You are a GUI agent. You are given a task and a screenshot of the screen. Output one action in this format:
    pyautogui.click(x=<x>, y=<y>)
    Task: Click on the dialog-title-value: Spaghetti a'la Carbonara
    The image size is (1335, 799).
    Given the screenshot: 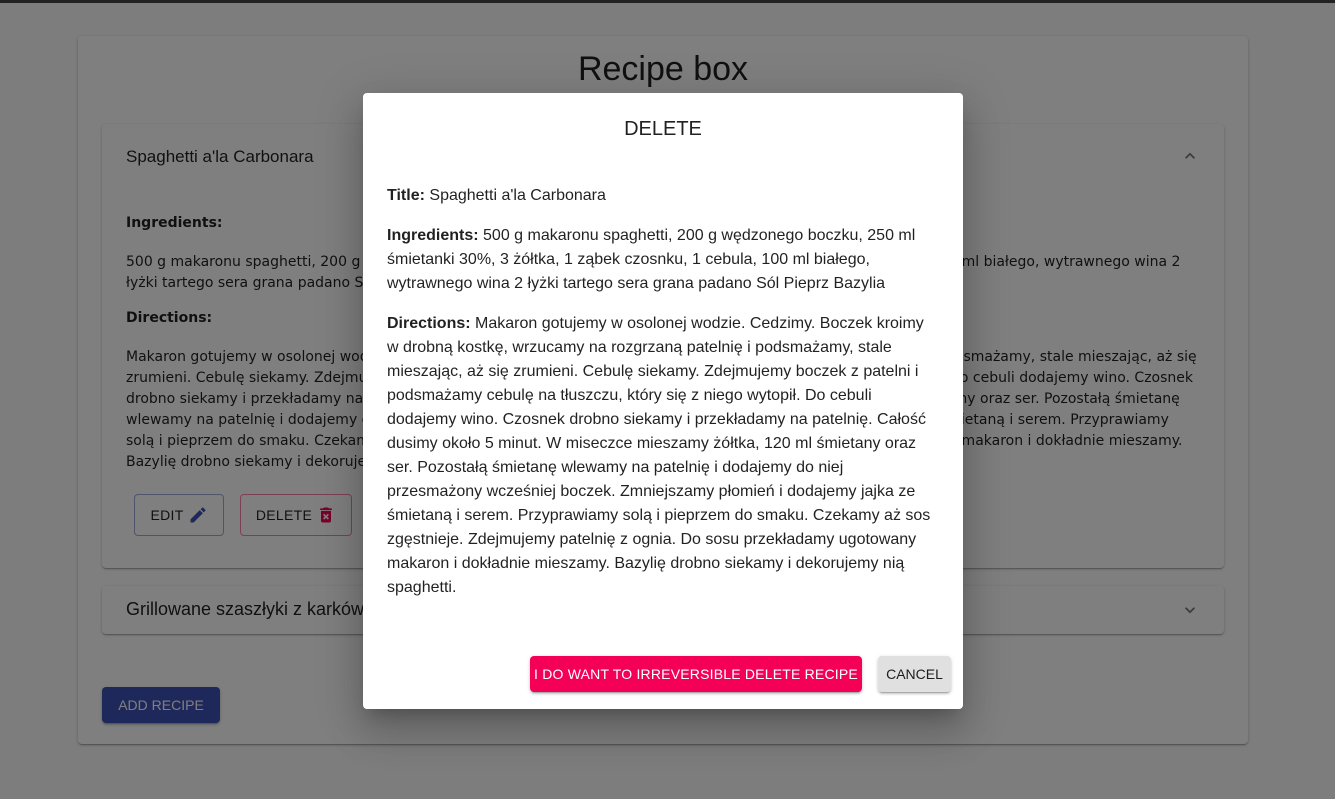 What is the action you would take?
    pyautogui.click(x=517, y=195)
    